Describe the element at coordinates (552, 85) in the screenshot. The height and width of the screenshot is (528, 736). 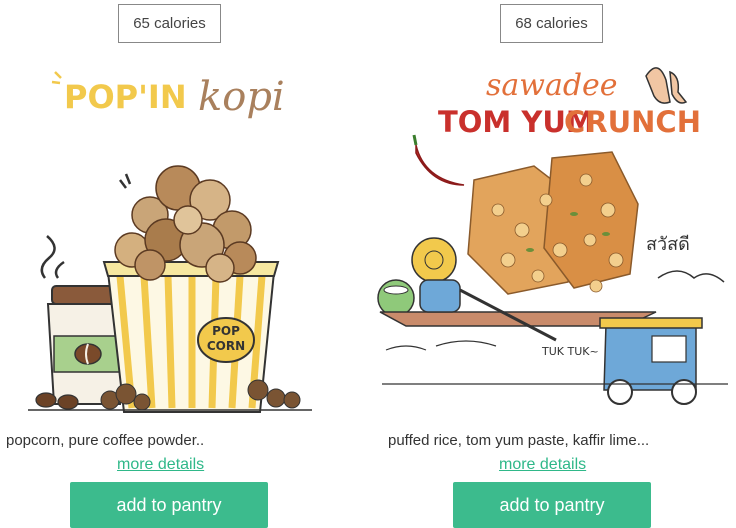
I see `brand-word-sawadee: sawadee` at that location.